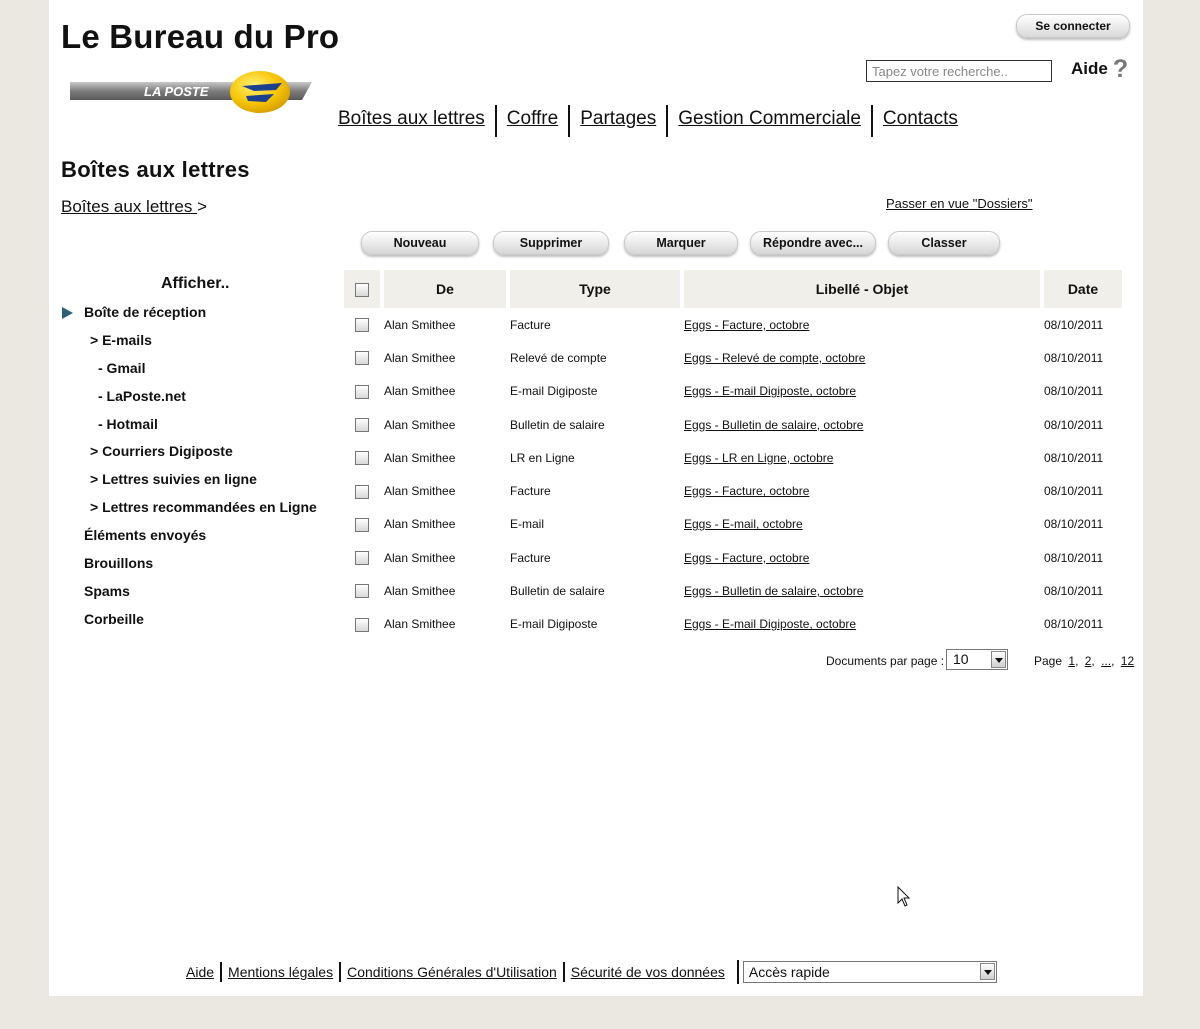  Describe the element at coordinates (1048, 661) in the screenshot. I see `page-label: Page` at that location.